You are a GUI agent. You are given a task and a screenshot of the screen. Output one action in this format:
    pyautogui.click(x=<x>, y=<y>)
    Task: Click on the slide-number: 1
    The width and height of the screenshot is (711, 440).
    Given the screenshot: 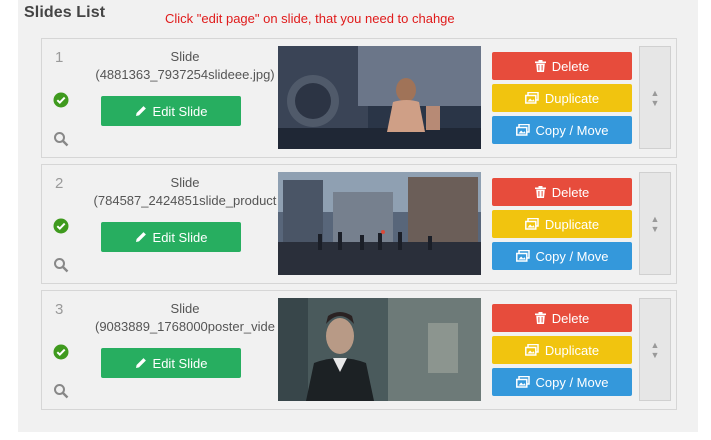 What is the action you would take?
    pyautogui.click(x=59, y=57)
    